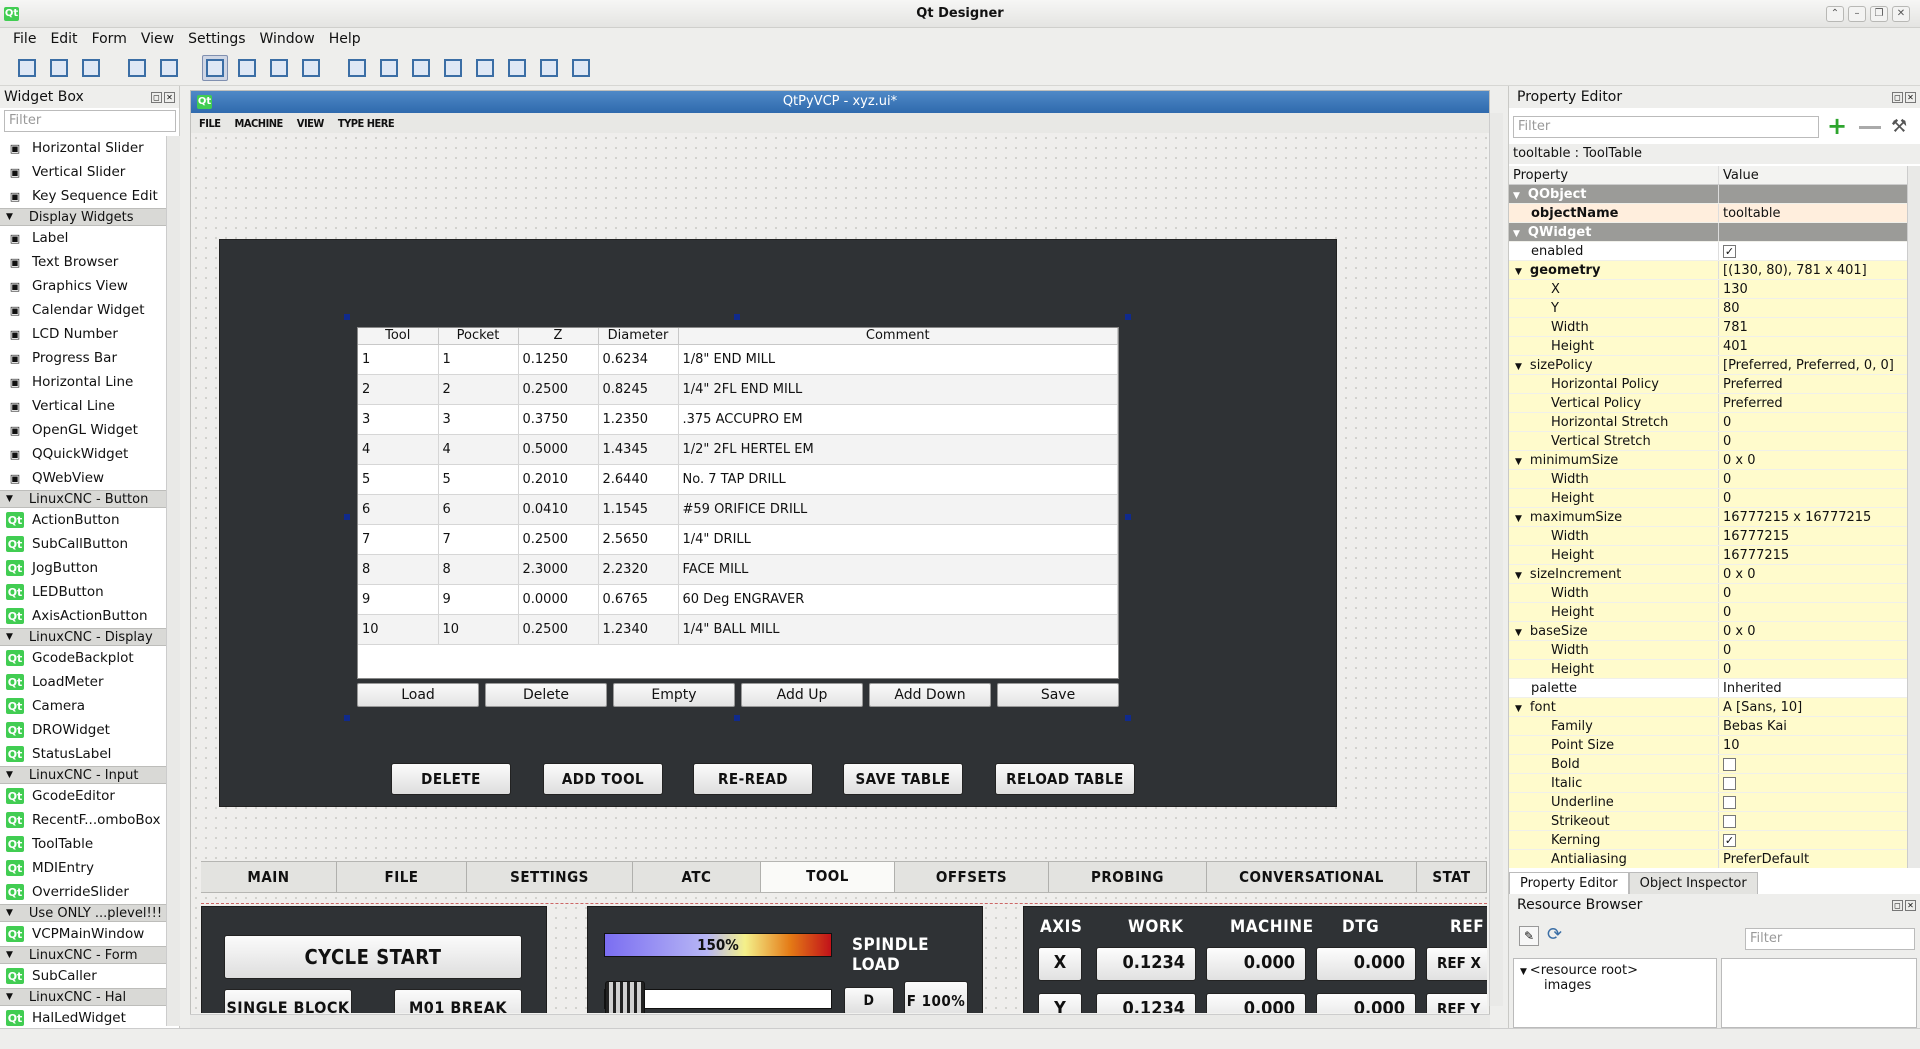 This screenshot has width=1920, height=1049. I want to click on widget-item: ▣ Label, so click(83, 238).